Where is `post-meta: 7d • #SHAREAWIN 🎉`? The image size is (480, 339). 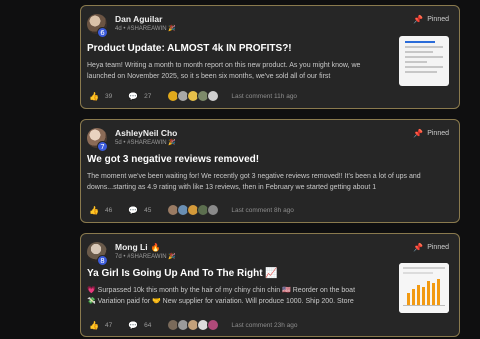 post-meta: 7d • #SHAREAWIN 🎉 is located at coordinates (145, 257).